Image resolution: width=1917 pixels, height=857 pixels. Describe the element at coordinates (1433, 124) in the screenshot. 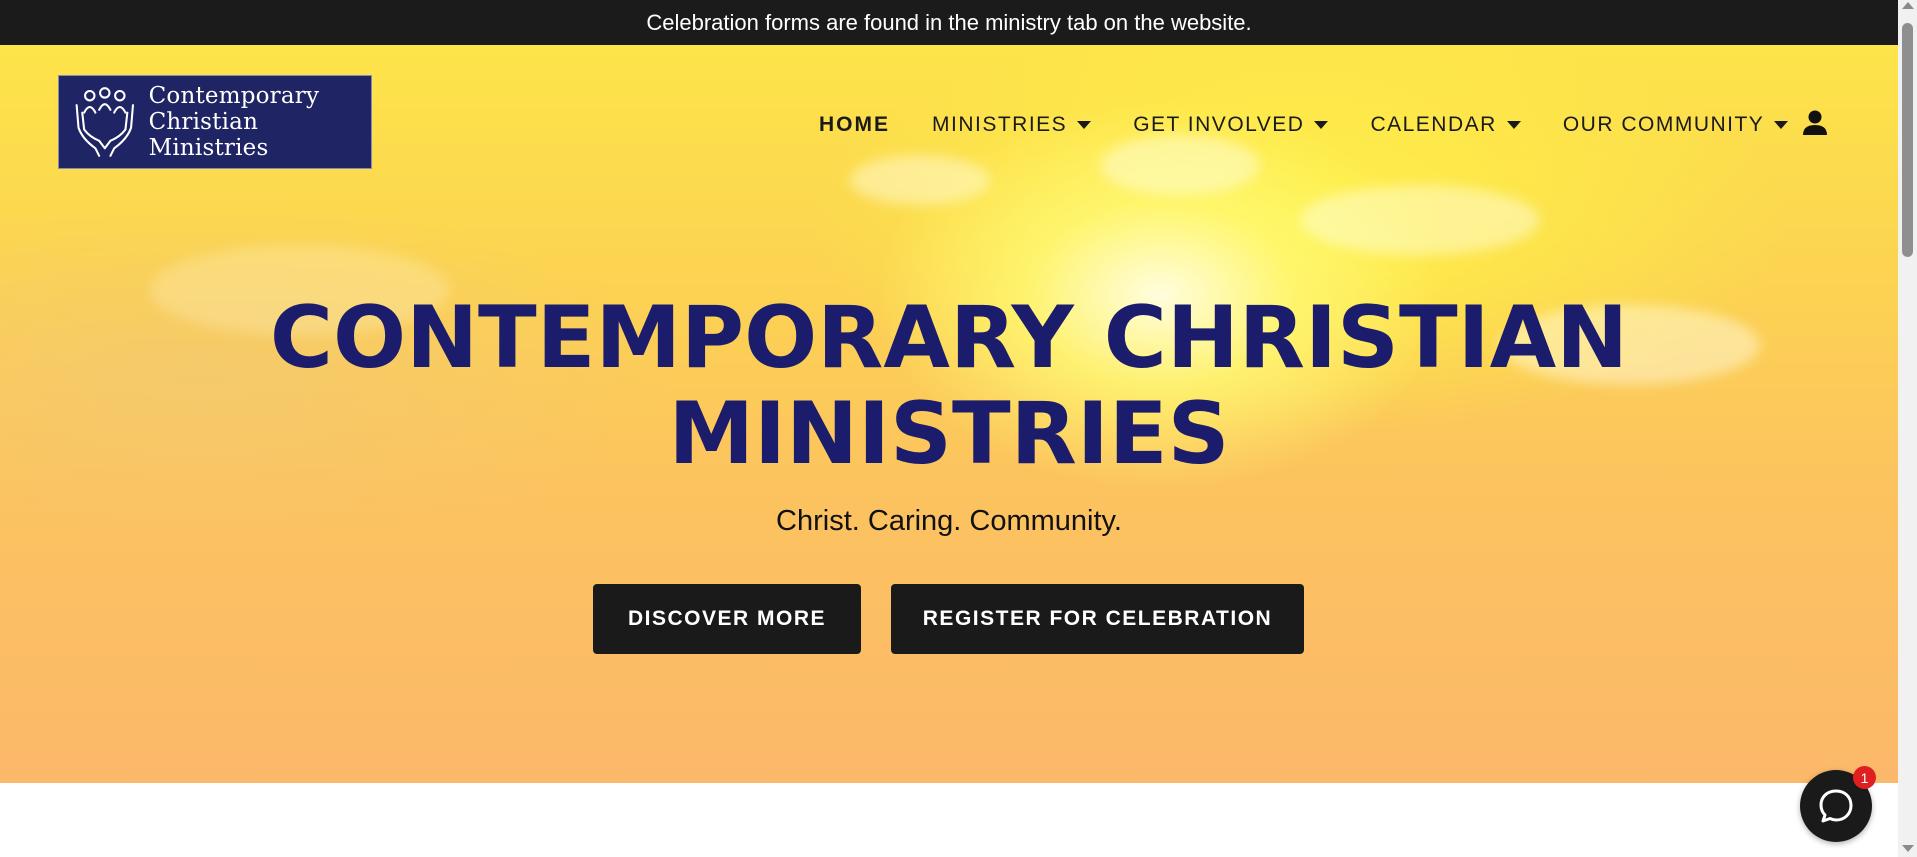

I see `nav-label: CALENDAR` at that location.